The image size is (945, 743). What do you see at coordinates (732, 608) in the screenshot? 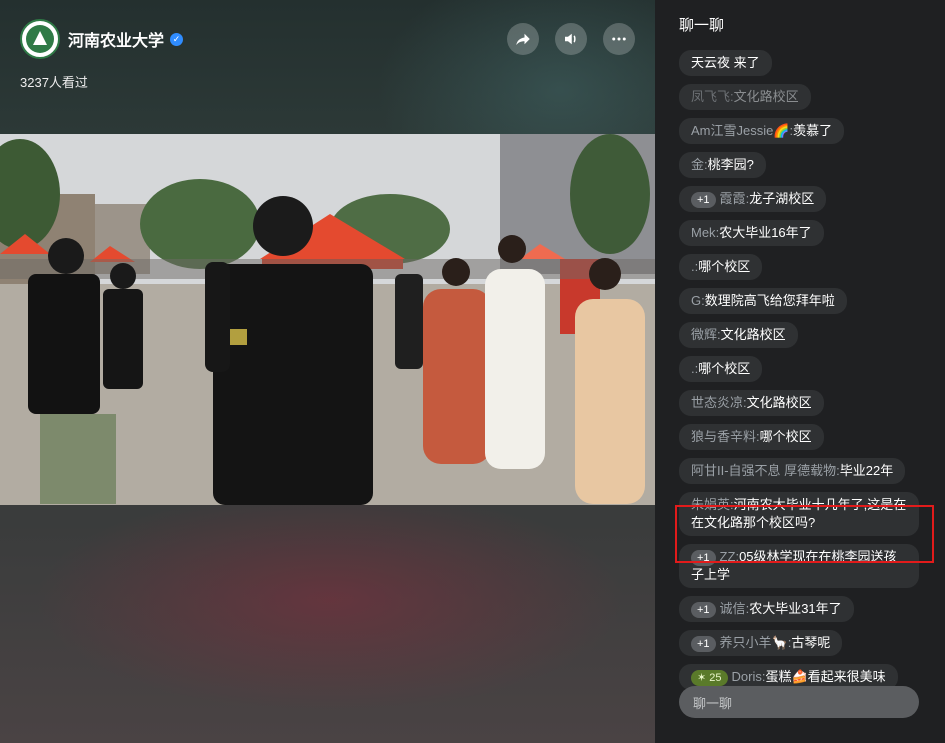
I see `message-user: 诚信` at bounding box center [732, 608].